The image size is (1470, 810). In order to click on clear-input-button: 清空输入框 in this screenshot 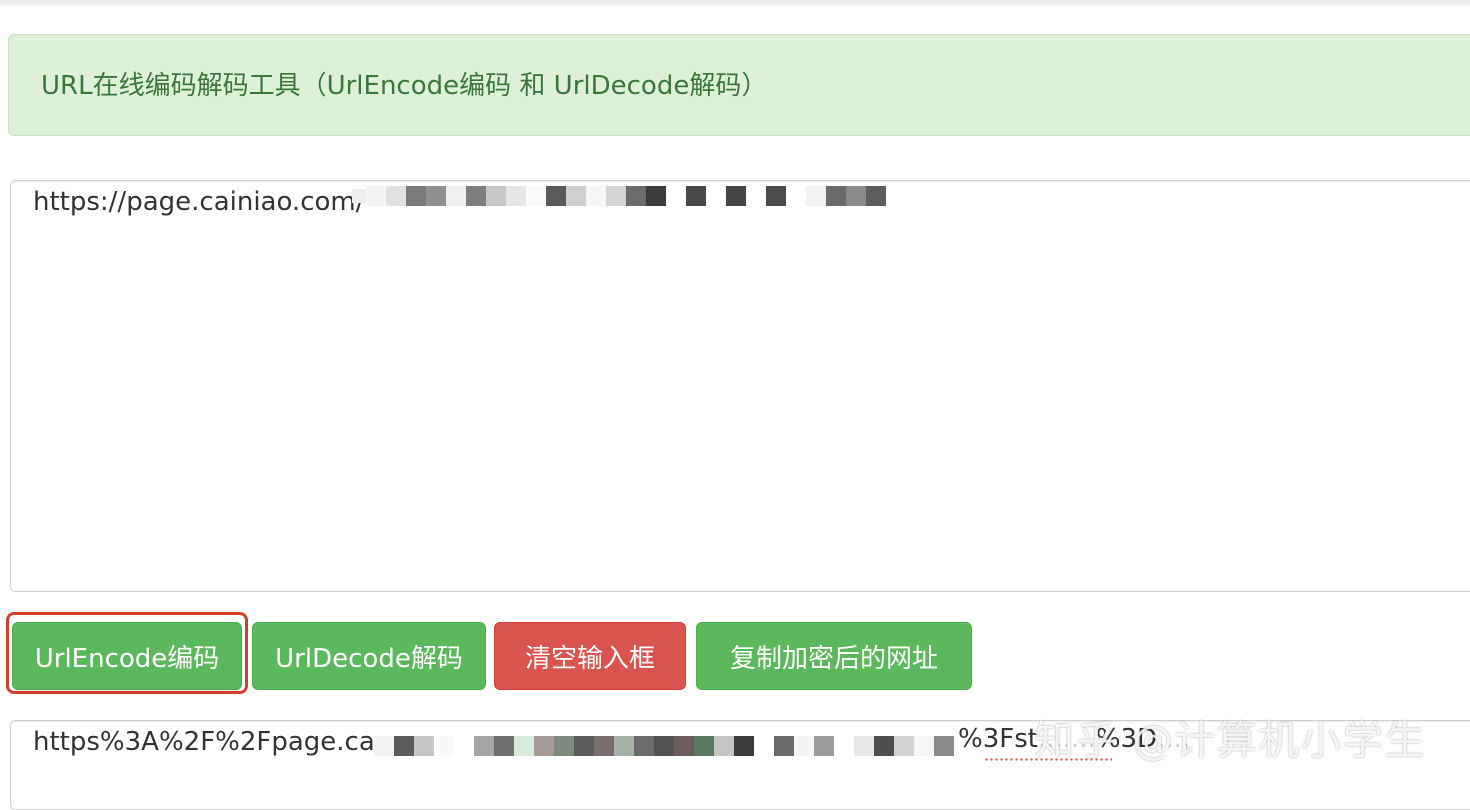, I will do `click(590, 656)`.